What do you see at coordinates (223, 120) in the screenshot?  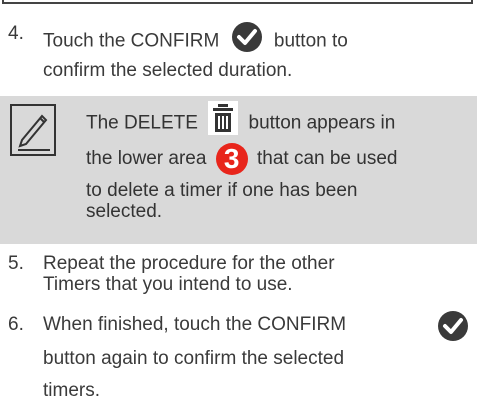 I see `trash-icon` at bounding box center [223, 120].